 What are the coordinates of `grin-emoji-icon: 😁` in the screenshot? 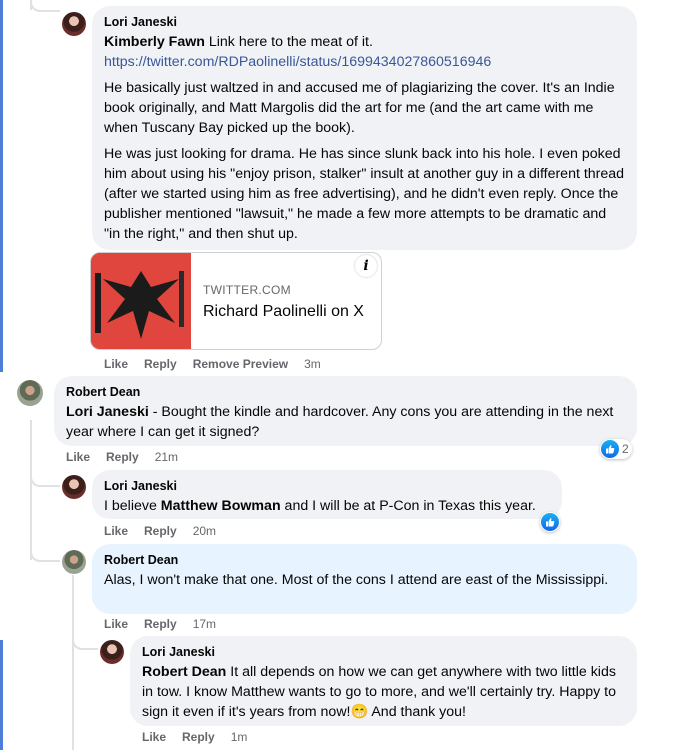 It's located at (359, 712).